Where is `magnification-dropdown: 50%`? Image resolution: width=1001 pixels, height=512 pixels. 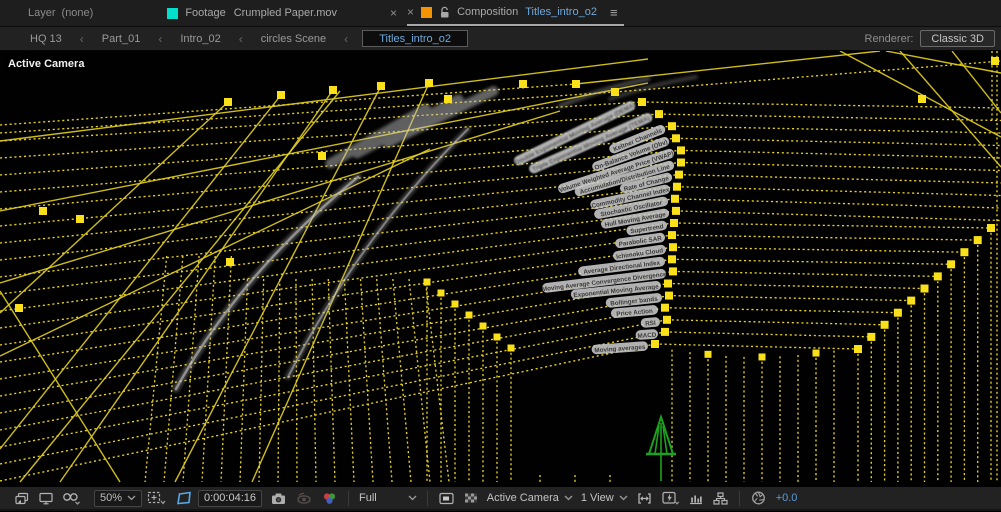
magnification-dropdown: 50% is located at coordinates (118, 498).